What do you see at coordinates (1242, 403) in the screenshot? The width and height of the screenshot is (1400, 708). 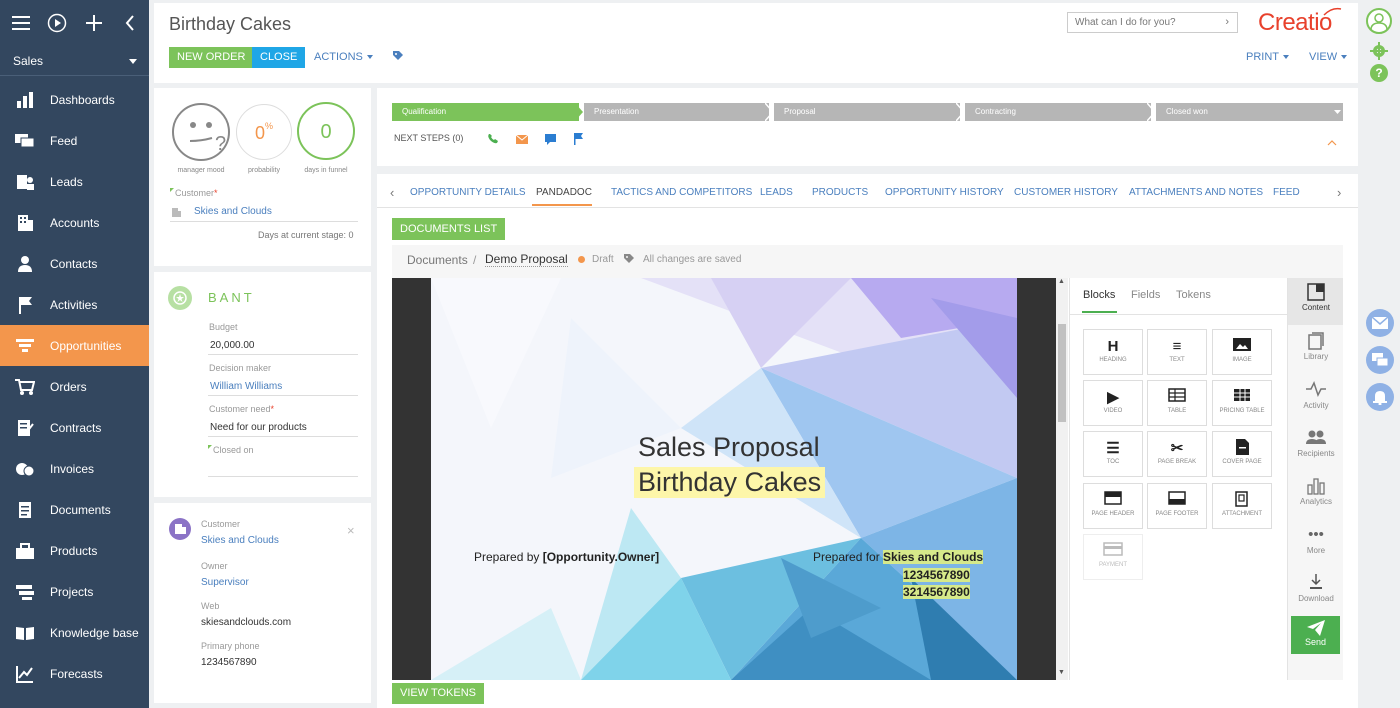 I see `block-pricing-table: PRICING TABLE` at bounding box center [1242, 403].